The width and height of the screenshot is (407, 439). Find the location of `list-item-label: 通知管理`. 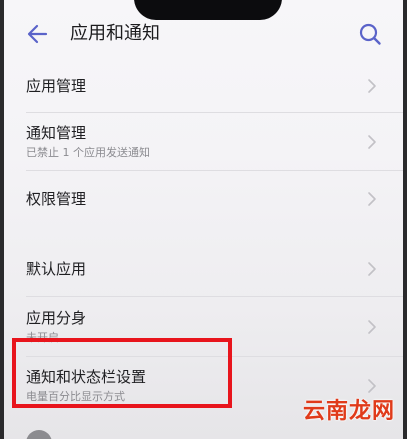

list-item-label: 通知管理 is located at coordinates (56, 133).